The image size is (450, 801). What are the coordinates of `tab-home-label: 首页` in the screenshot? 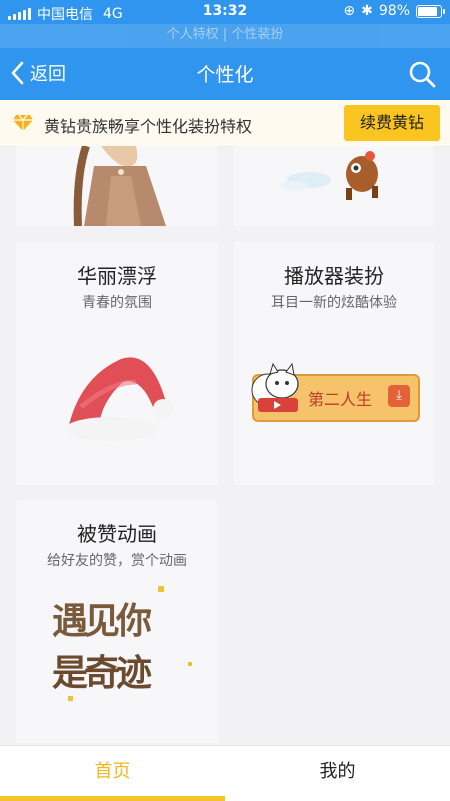 It's located at (112, 771).